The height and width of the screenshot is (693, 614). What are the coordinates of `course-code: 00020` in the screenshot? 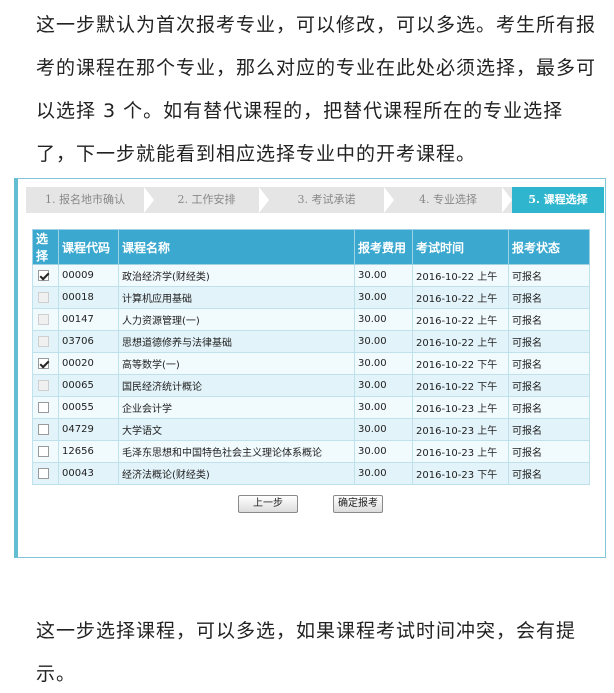 It's located at (88, 363).